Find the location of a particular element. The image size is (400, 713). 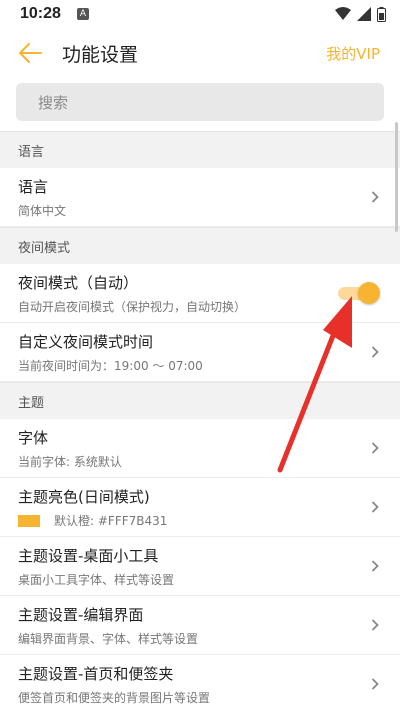

row-subtitle: 默认橙: #FFF7B431 is located at coordinates (194, 520).